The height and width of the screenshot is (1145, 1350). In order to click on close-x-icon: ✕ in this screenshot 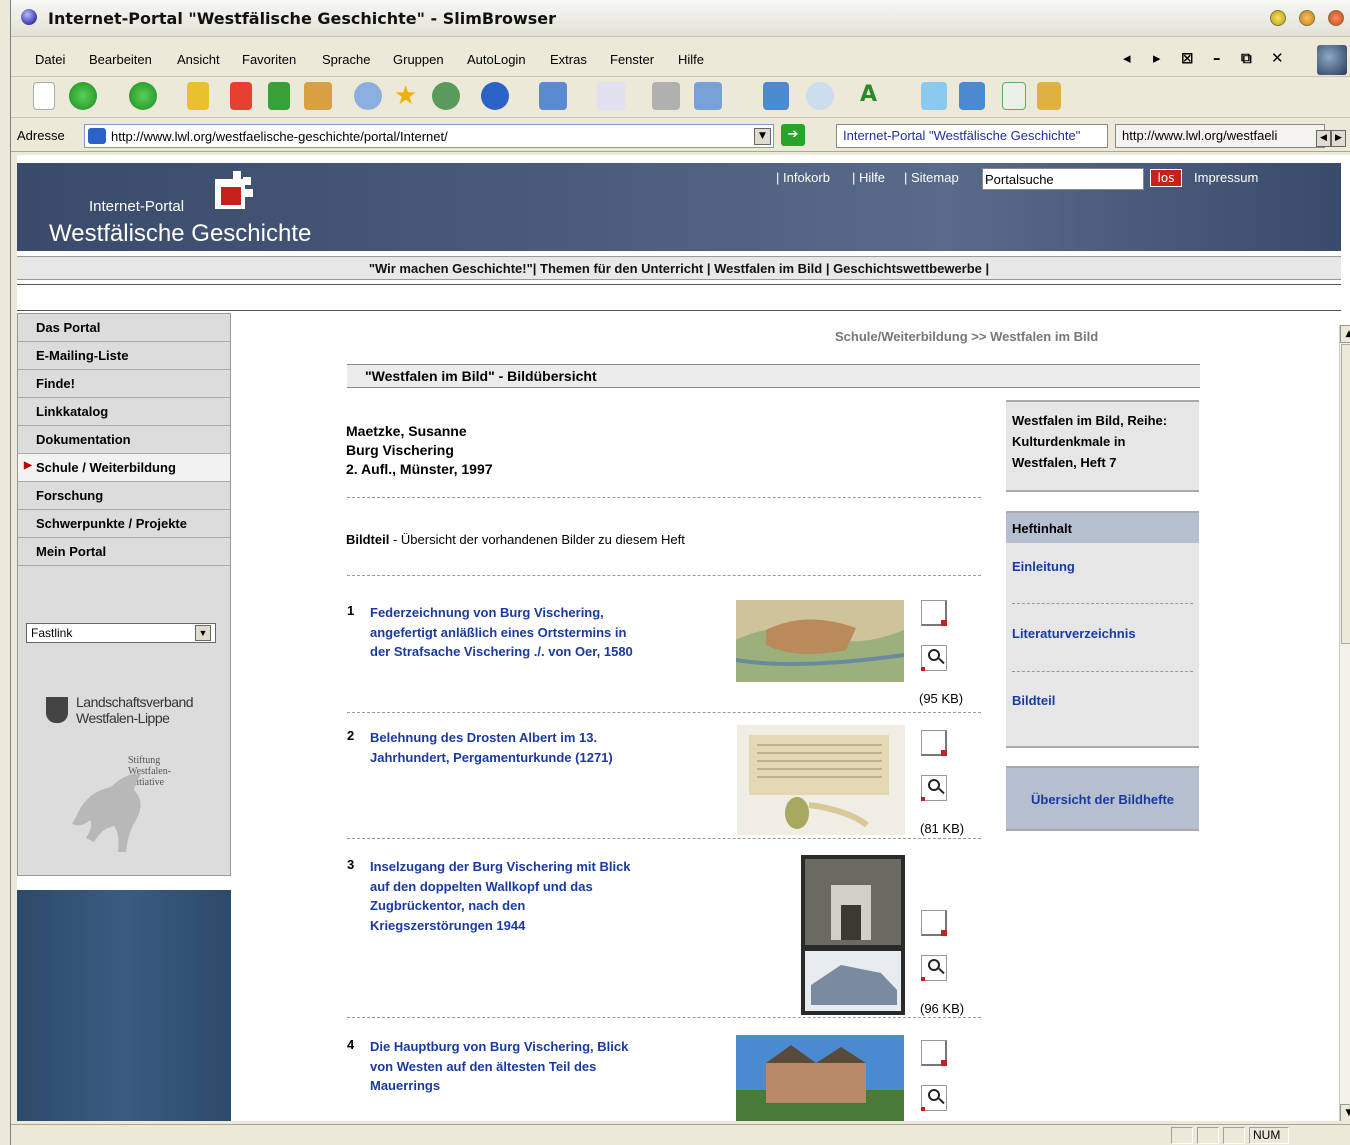, I will do `click(1277, 58)`.